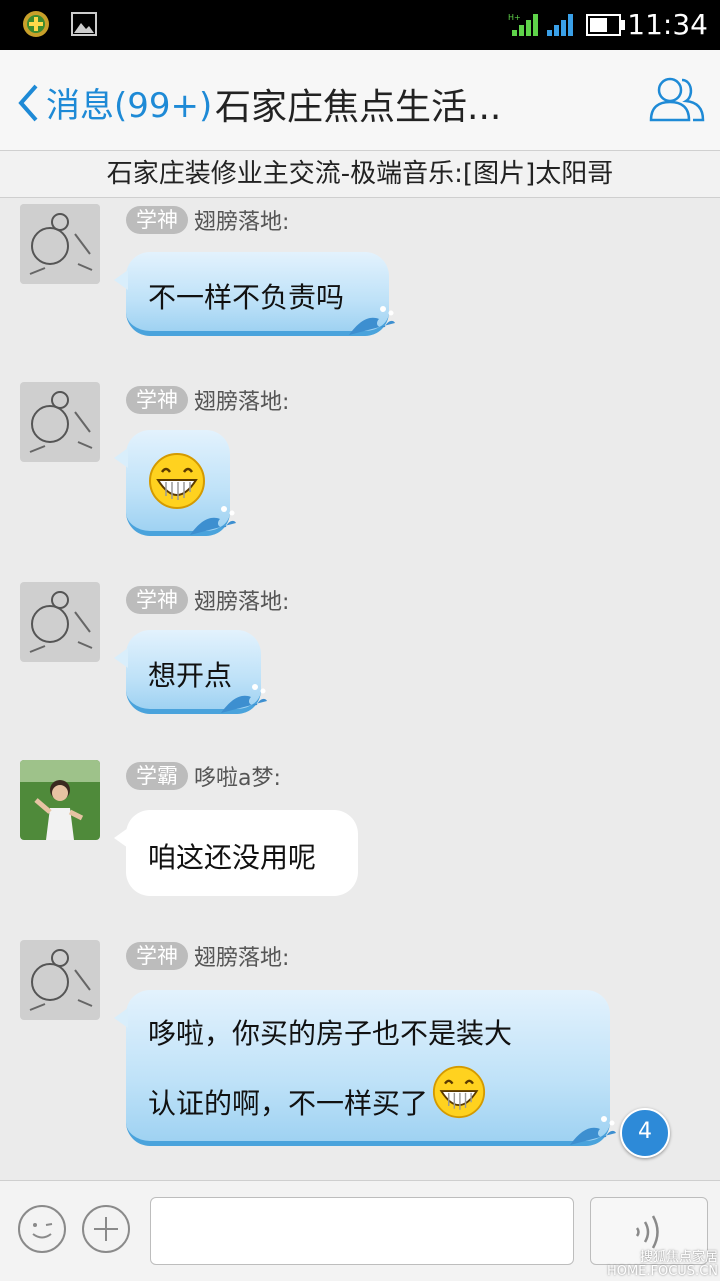  What do you see at coordinates (647, 1232) in the screenshot?
I see `voice-wave-icon` at bounding box center [647, 1232].